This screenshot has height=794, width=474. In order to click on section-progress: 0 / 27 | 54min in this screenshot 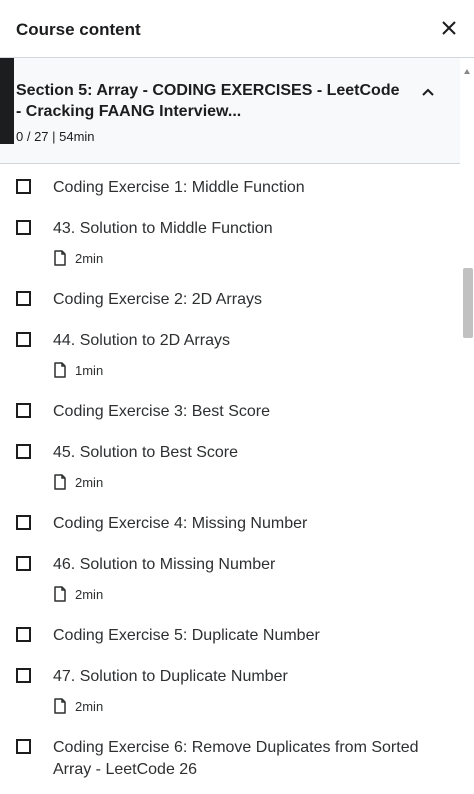, I will do `click(55, 136)`.